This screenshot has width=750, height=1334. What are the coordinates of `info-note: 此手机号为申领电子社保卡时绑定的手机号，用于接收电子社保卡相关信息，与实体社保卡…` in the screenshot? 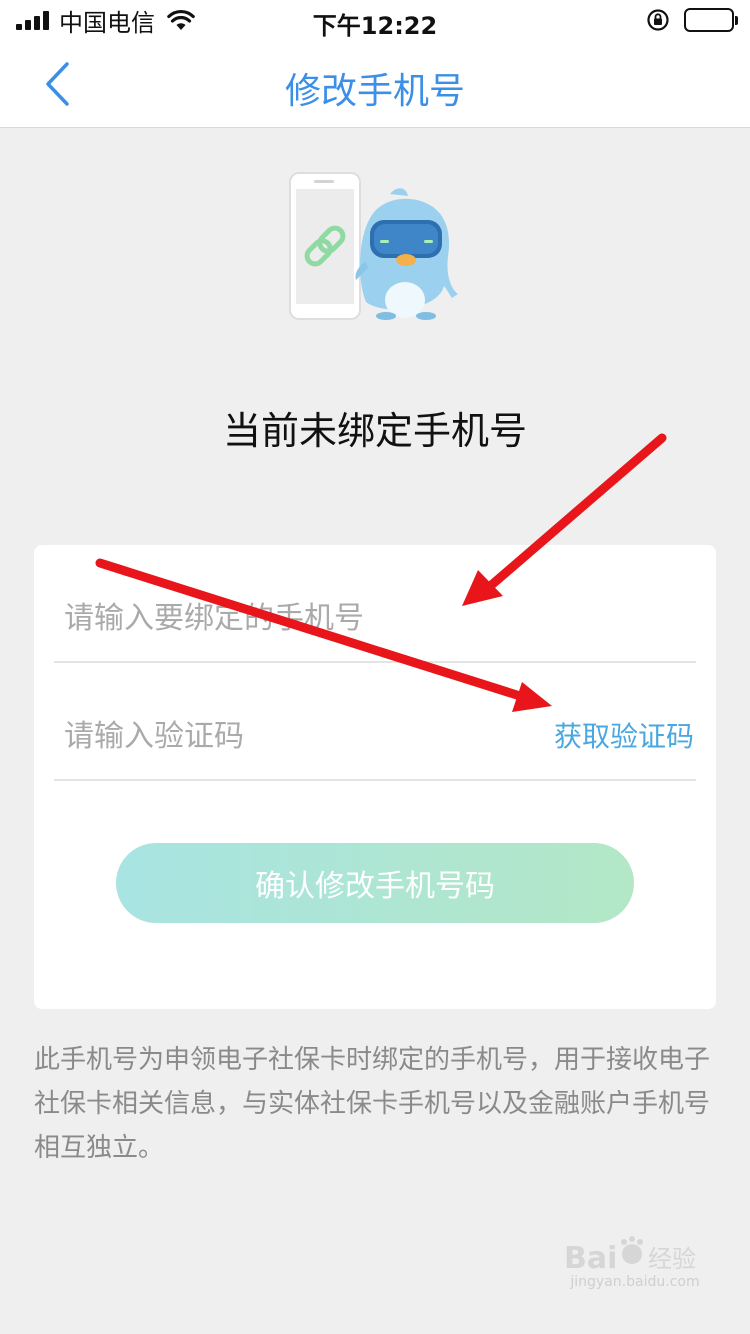 It's located at (372, 1104).